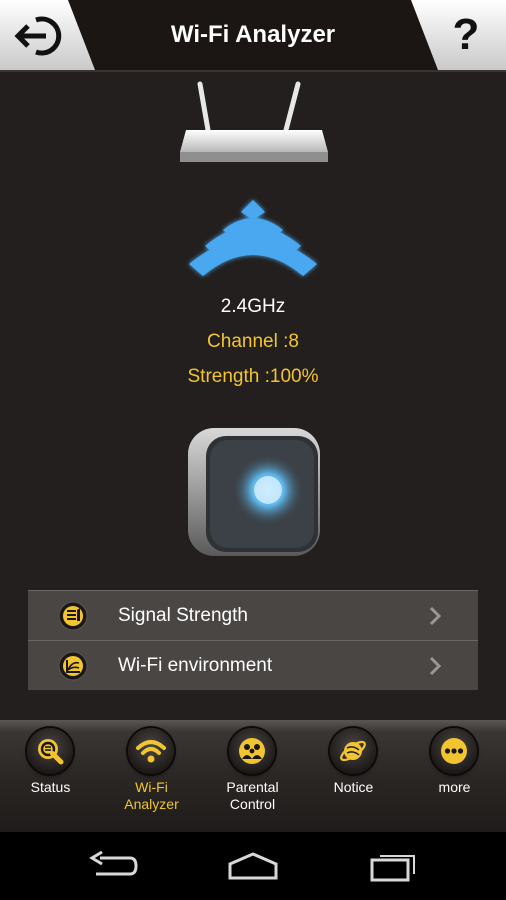  I want to click on planet-icon, so click(353, 751).